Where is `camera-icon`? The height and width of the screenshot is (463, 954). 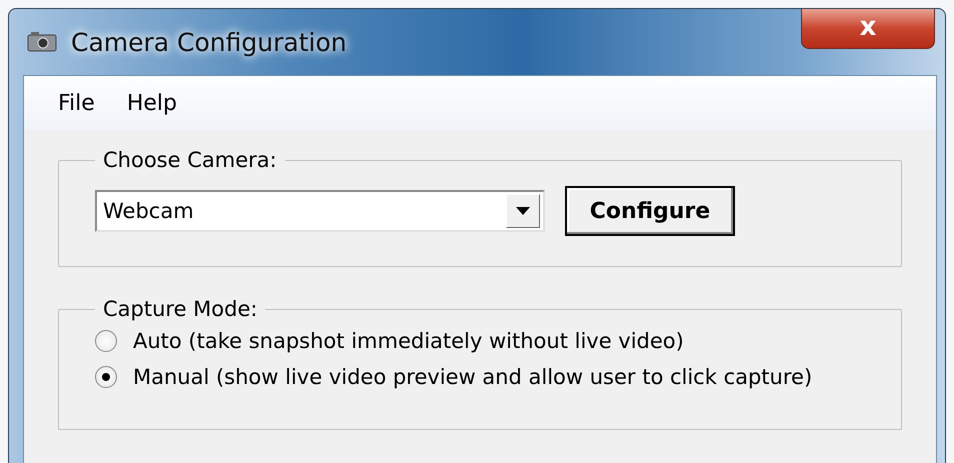 camera-icon is located at coordinates (42, 42).